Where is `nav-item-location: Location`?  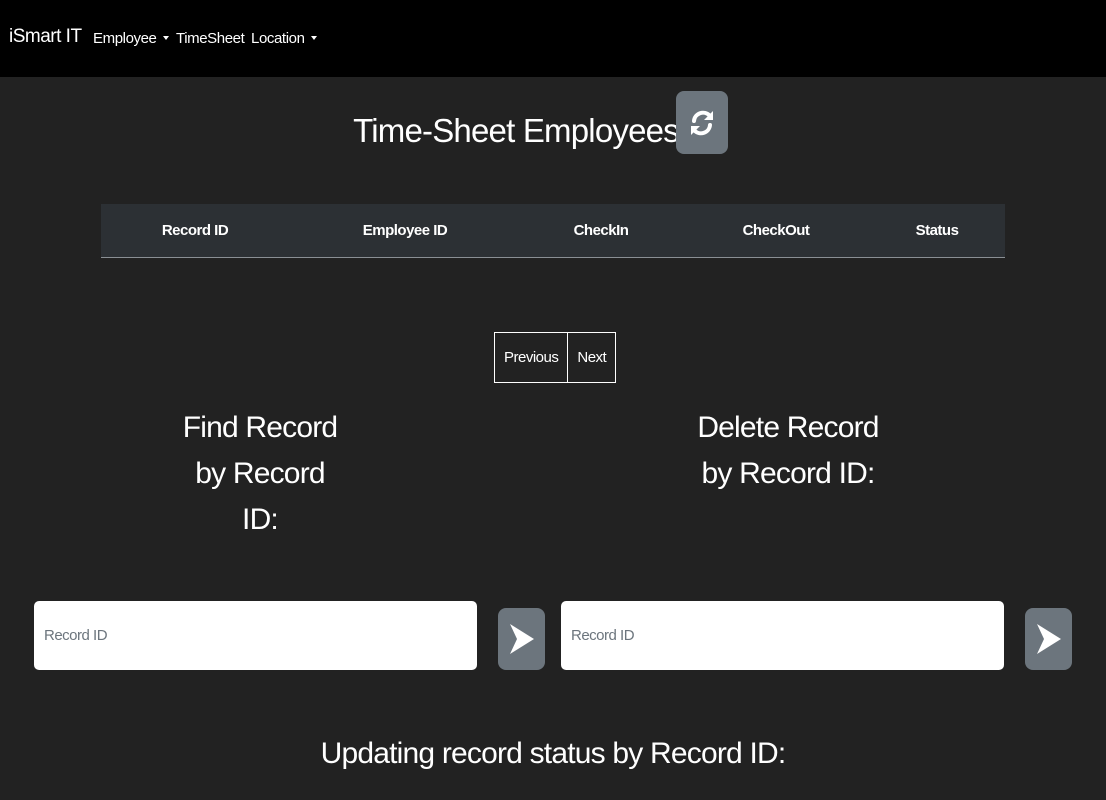
nav-item-location: Location is located at coordinates (284, 38).